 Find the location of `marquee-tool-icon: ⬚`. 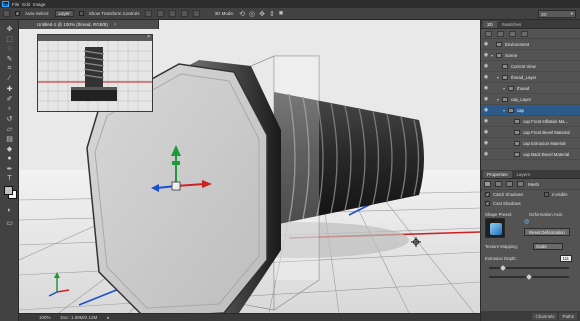

marquee-tool-icon: ⬚ is located at coordinates (9, 38).